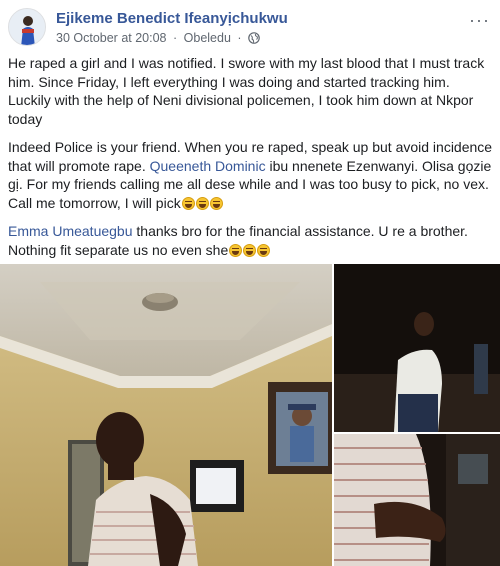 This screenshot has height=566, width=500. What do you see at coordinates (417, 500) in the screenshot?
I see `photo-night-bottom` at bounding box center [417, 500].